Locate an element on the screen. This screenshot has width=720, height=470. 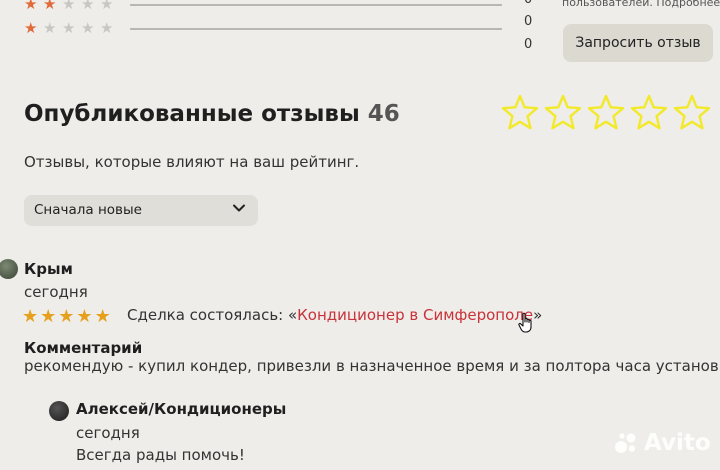
review-date: сегодня is located at coordinates (56, 292).